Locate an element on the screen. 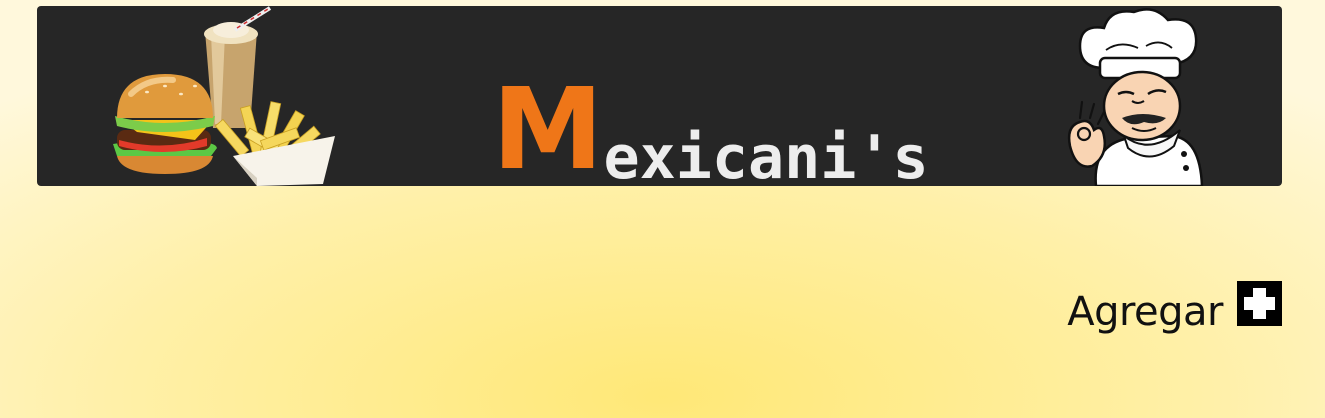 This screenshot has width=1325, height=418. brand-name-rest: exicani's is located at coordinates (766, 154).